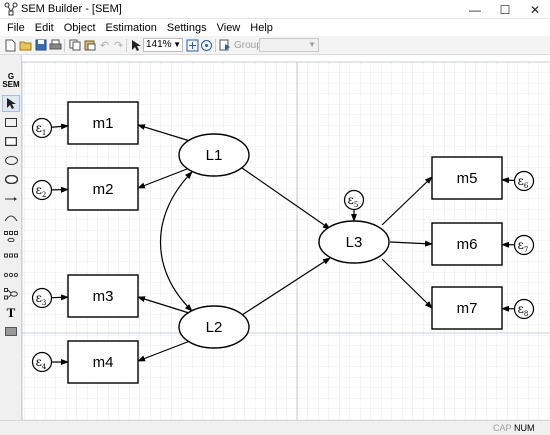 Image resolution: width=550 pixels, height=435 pixels. Describe the element at coordinates (10, 45) in the screenshot. I see `new-file-icon` at that location.